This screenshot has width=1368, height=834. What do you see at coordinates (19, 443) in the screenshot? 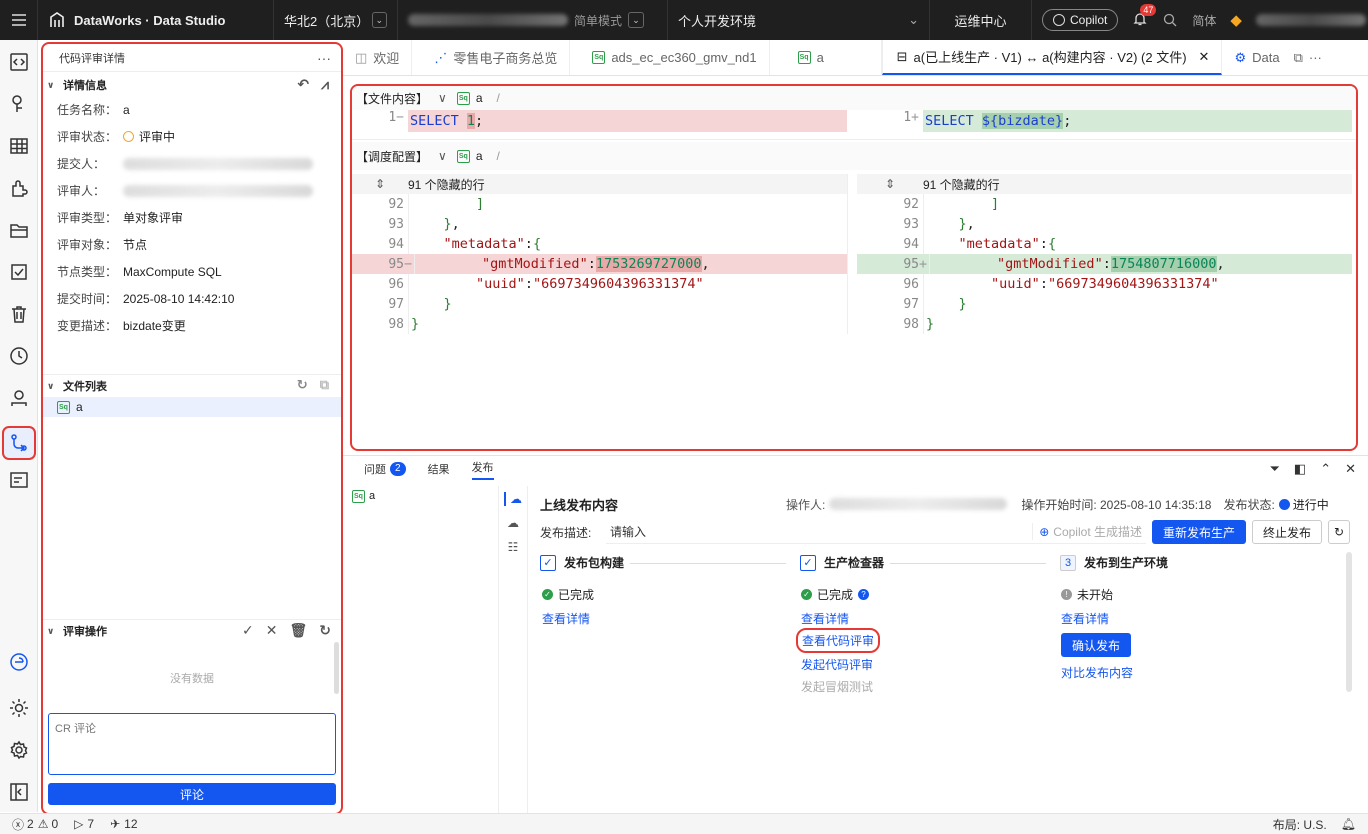
I see `code-review-icon` at bounding box center [19, 443].